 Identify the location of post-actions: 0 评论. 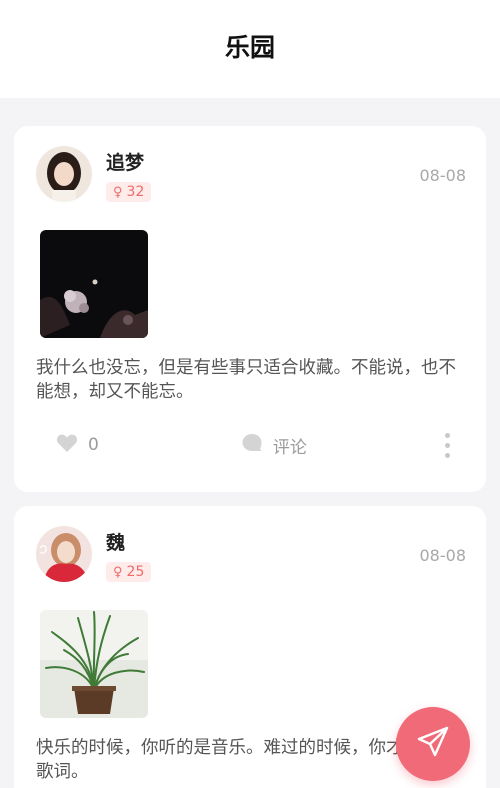
(251, 445).